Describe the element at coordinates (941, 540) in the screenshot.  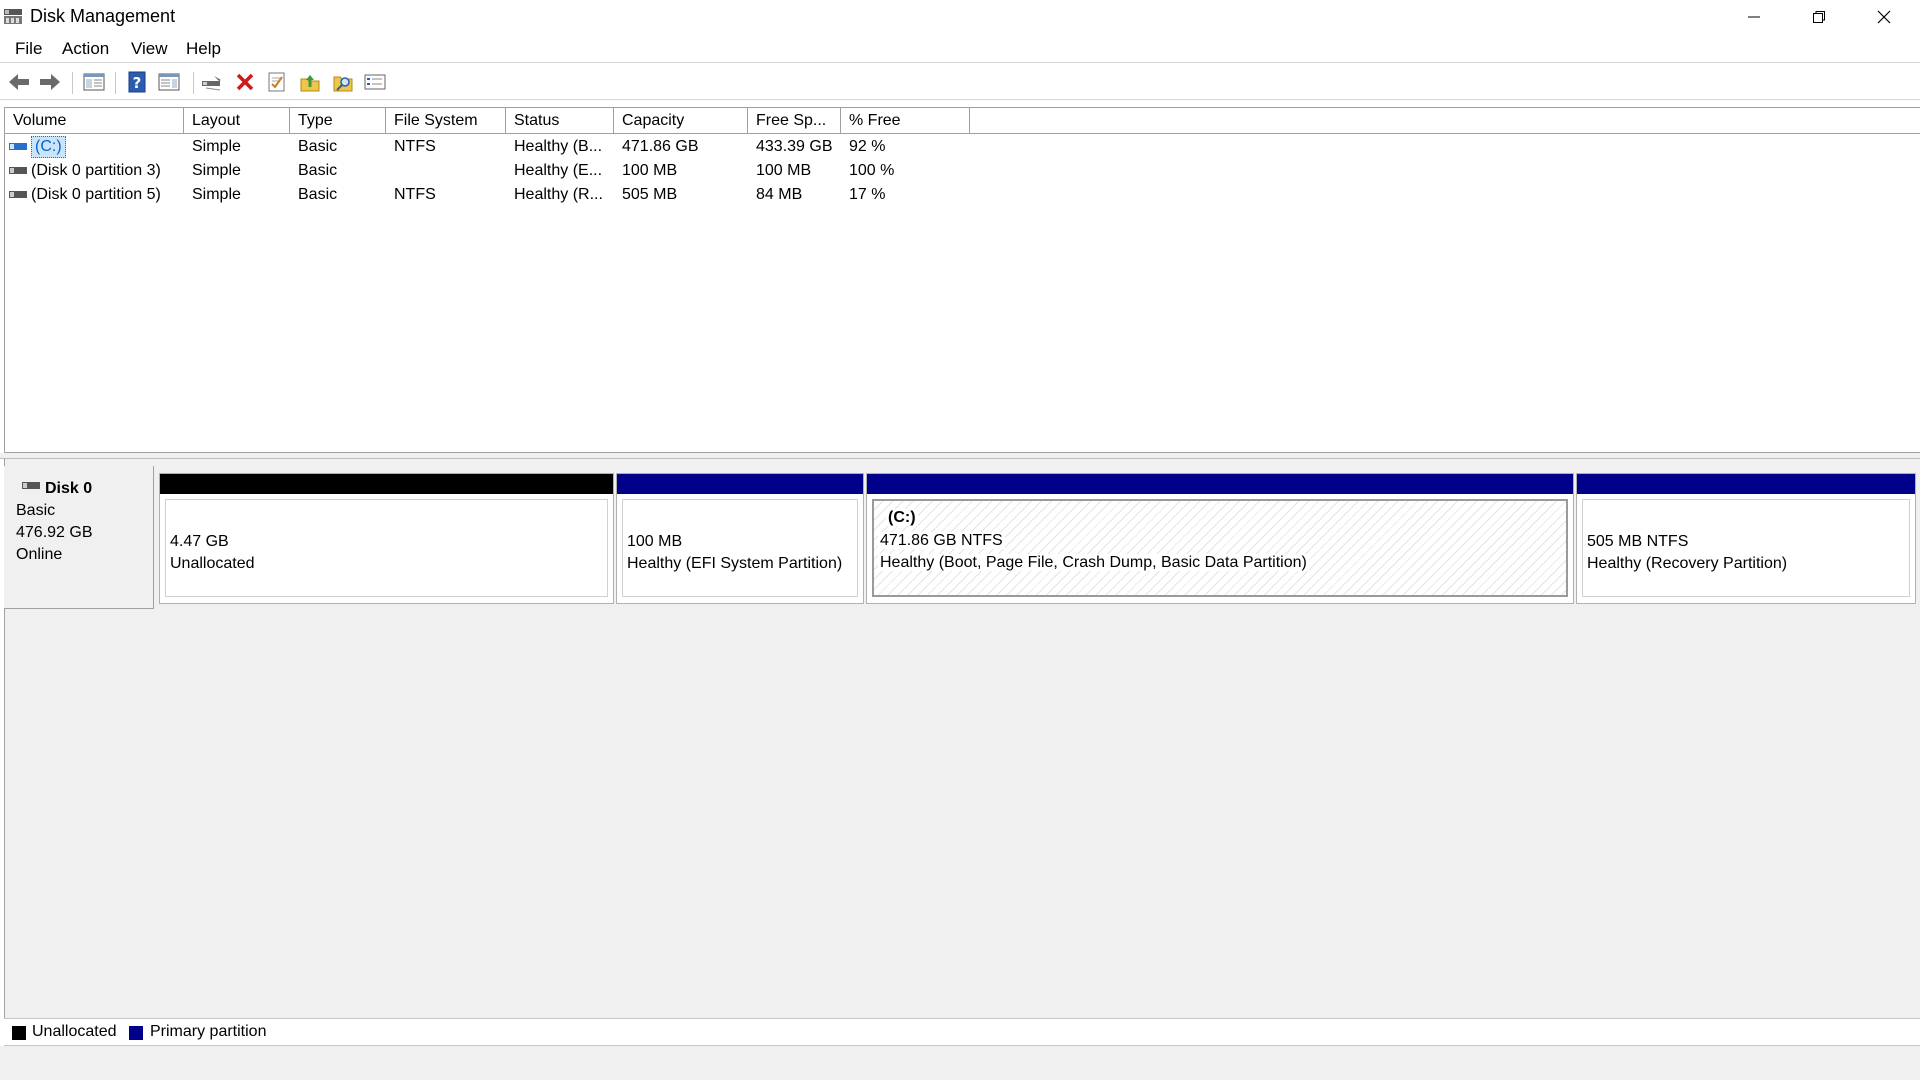
I see `partition-size: 471.86 GB NTFS` at that location.